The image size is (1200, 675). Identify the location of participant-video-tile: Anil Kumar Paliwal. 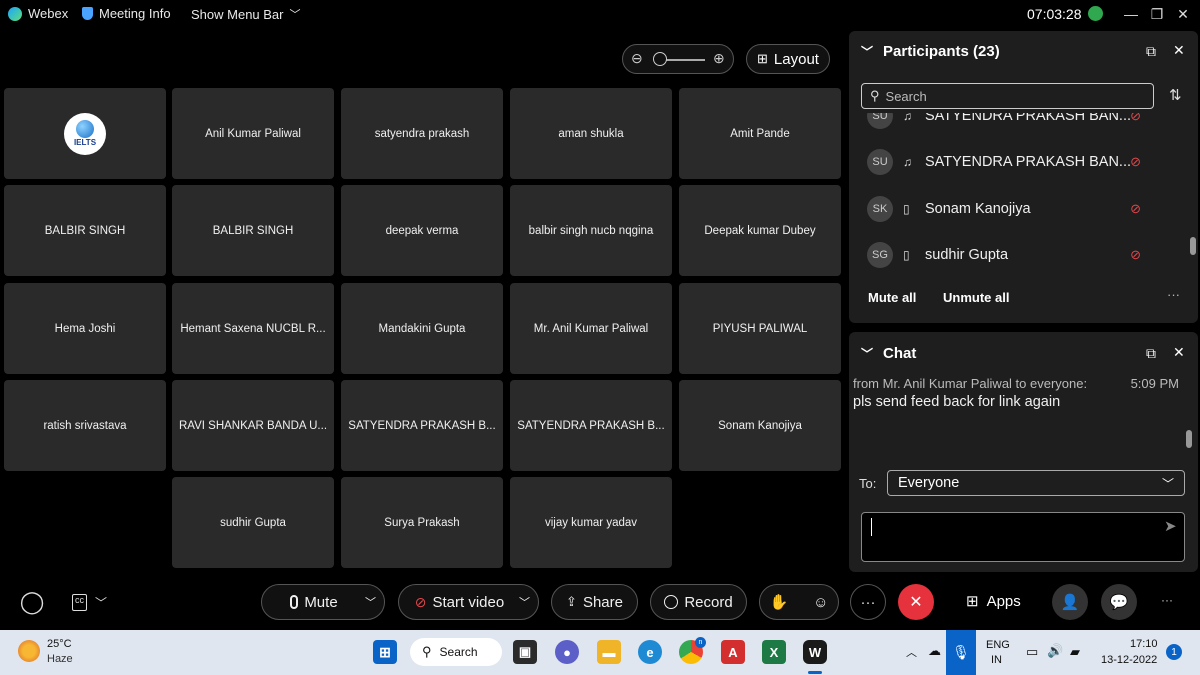
(253, 133).